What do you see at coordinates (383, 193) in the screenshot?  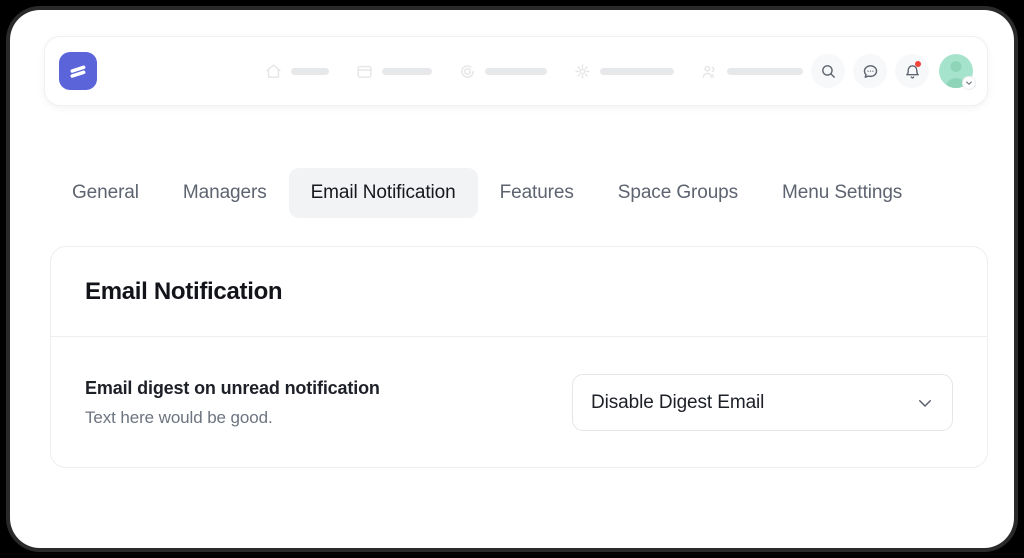 I see `tab-email-notification: Email Notification` at bounding box center [383, 193].